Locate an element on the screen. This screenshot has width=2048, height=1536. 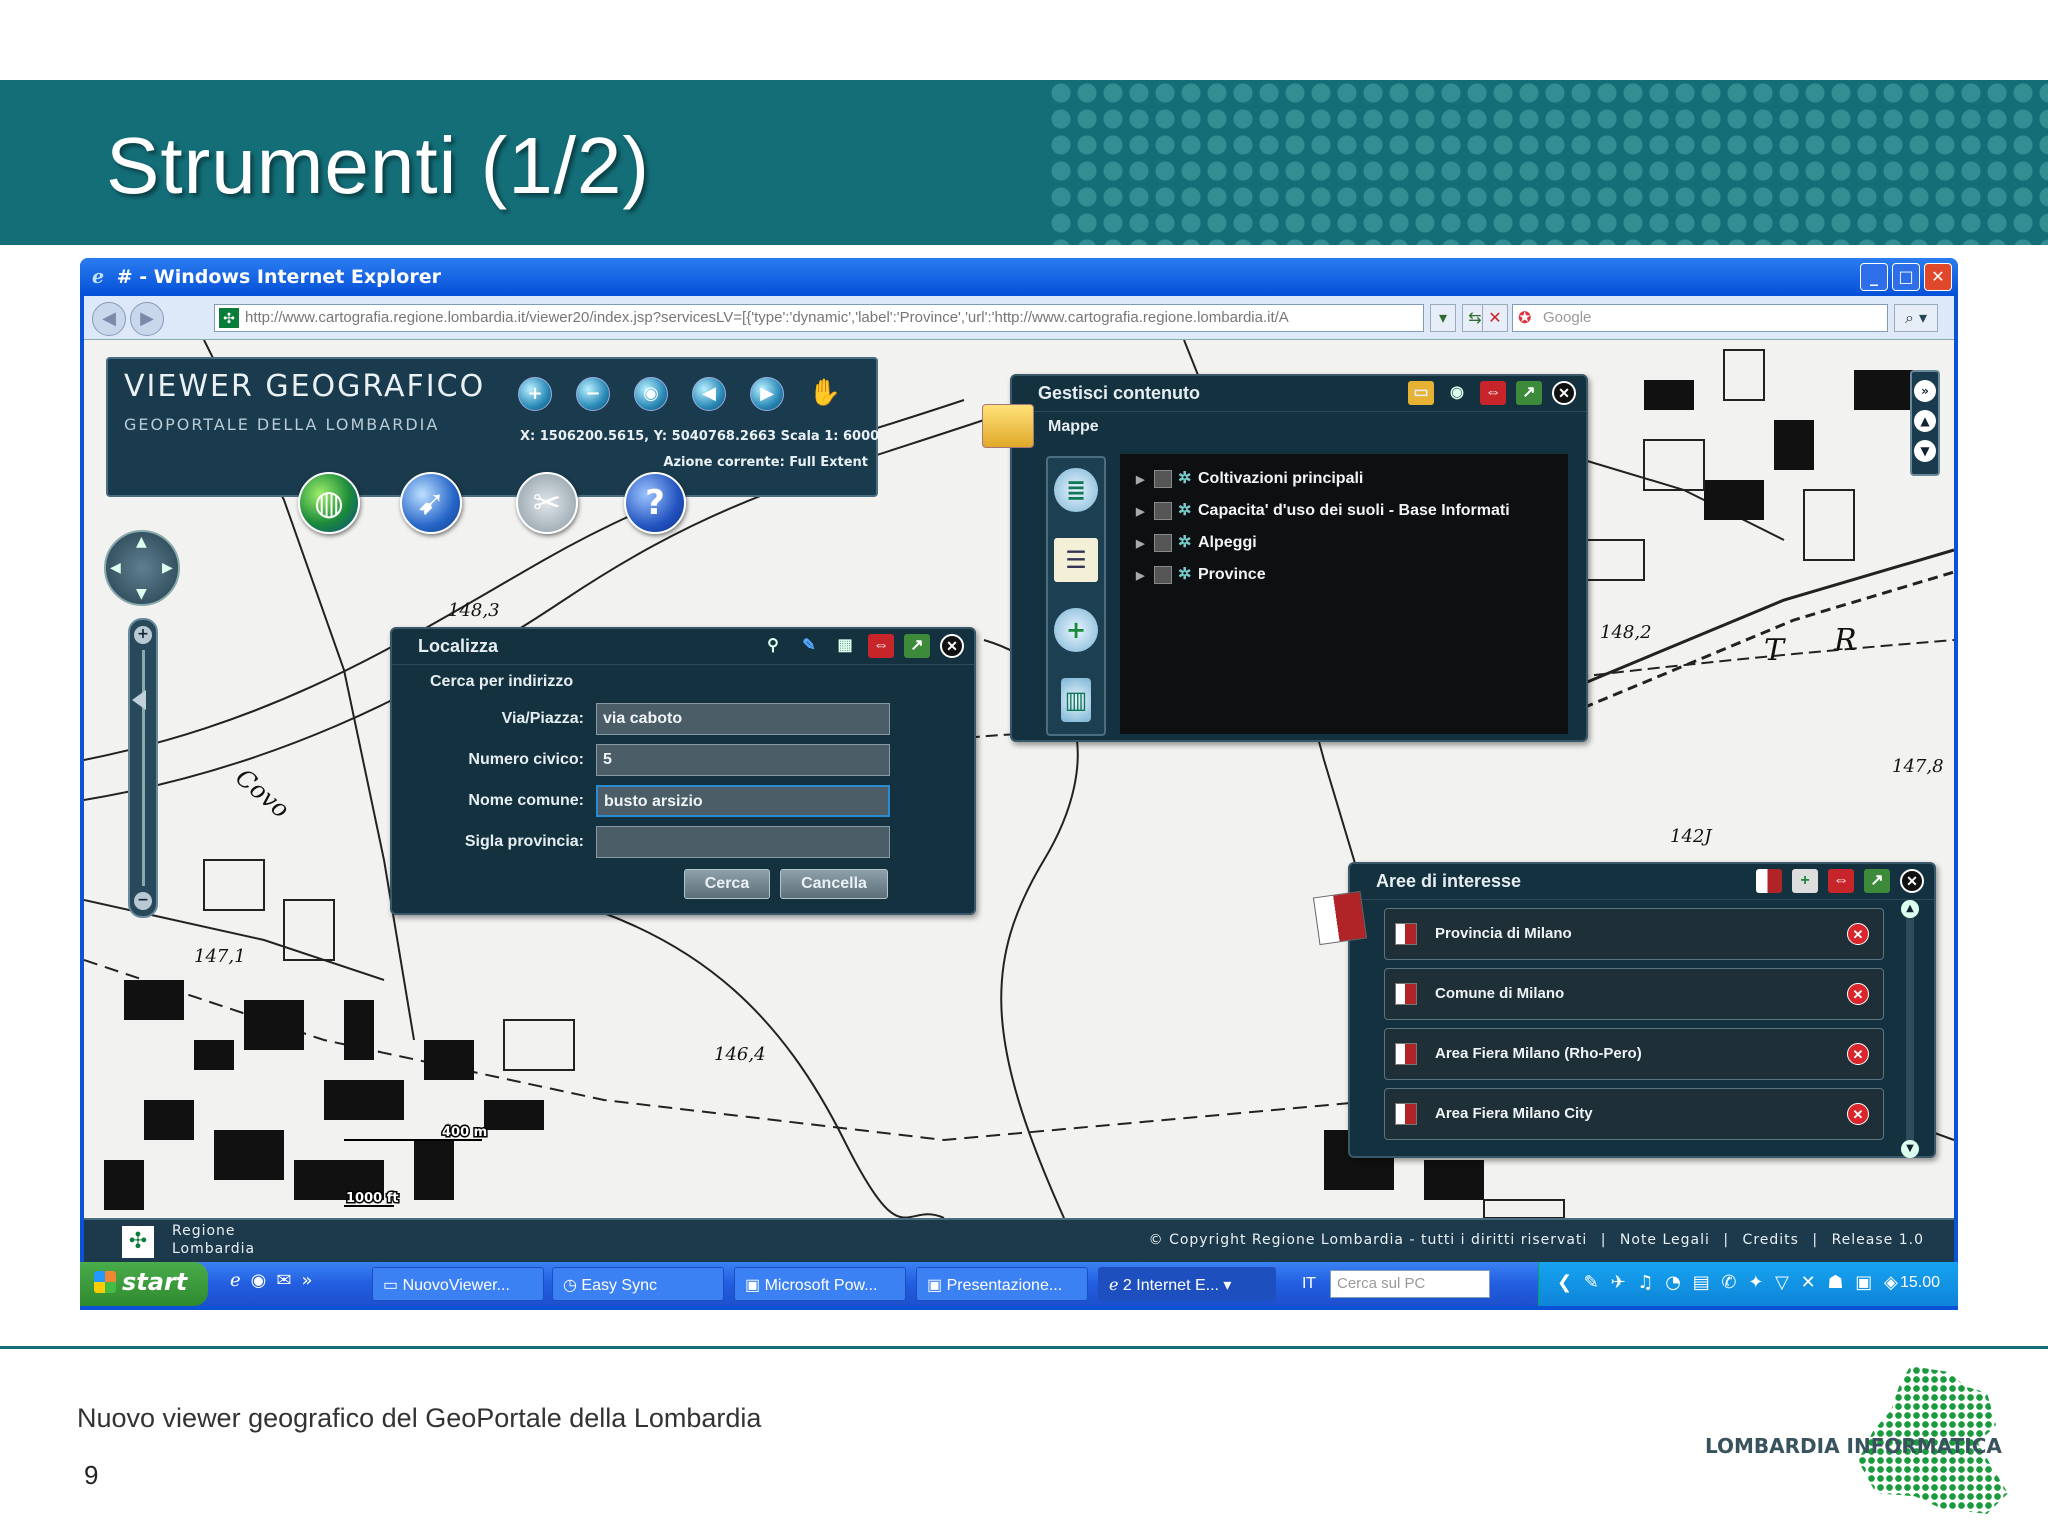
folder-icon: ▭ is located at coordinates (1421, 393).